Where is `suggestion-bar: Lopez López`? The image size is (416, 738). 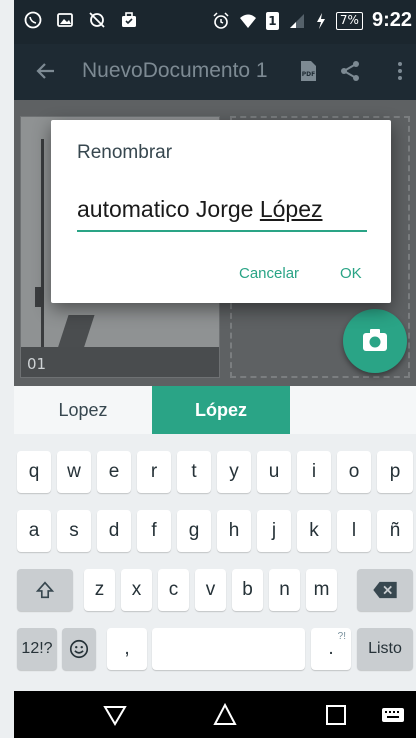
suggestion-bar: Lopez López is located at coordinates (215, 410).